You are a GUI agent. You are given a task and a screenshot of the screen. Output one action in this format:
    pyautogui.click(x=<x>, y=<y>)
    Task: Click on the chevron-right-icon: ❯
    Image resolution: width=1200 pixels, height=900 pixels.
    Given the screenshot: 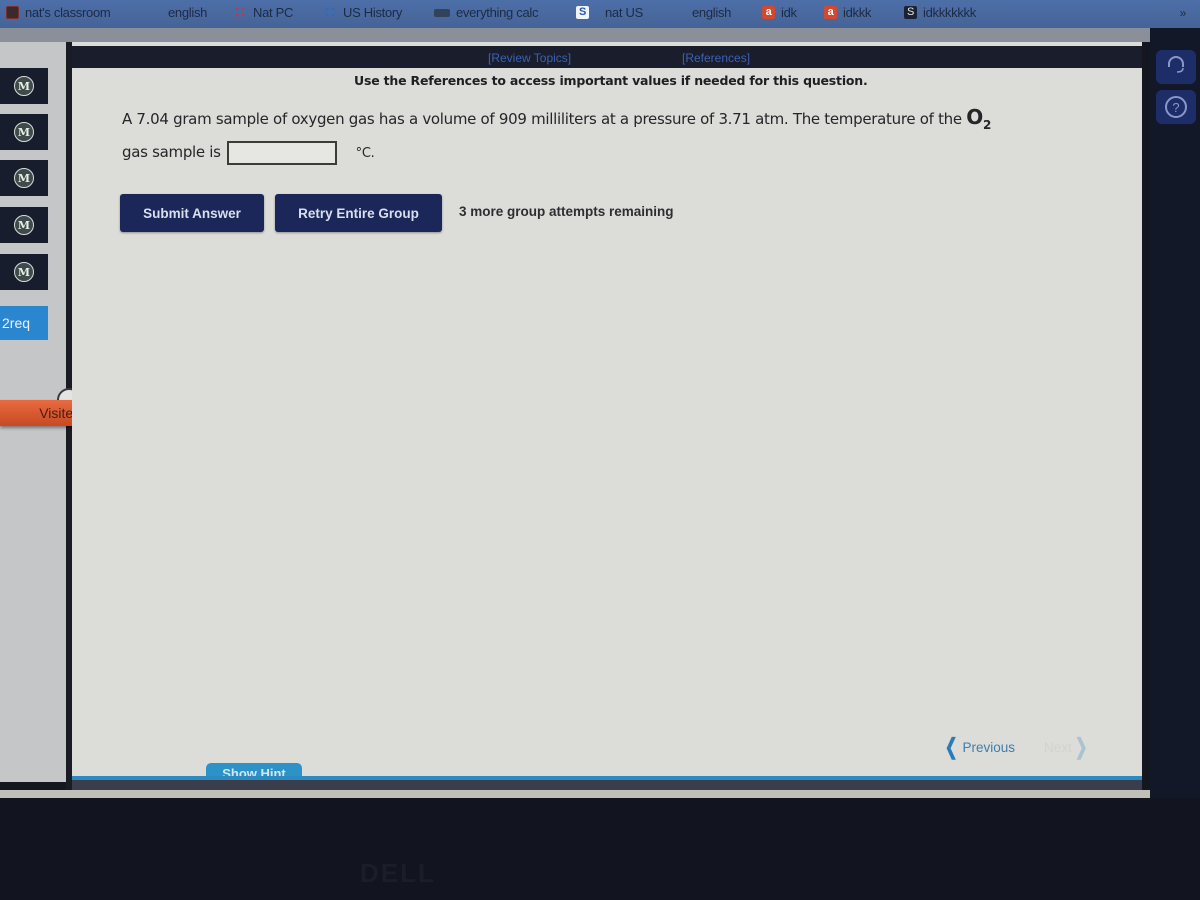 What is the action you would take?
    pyautogui.click(x=1081, y=746)
    